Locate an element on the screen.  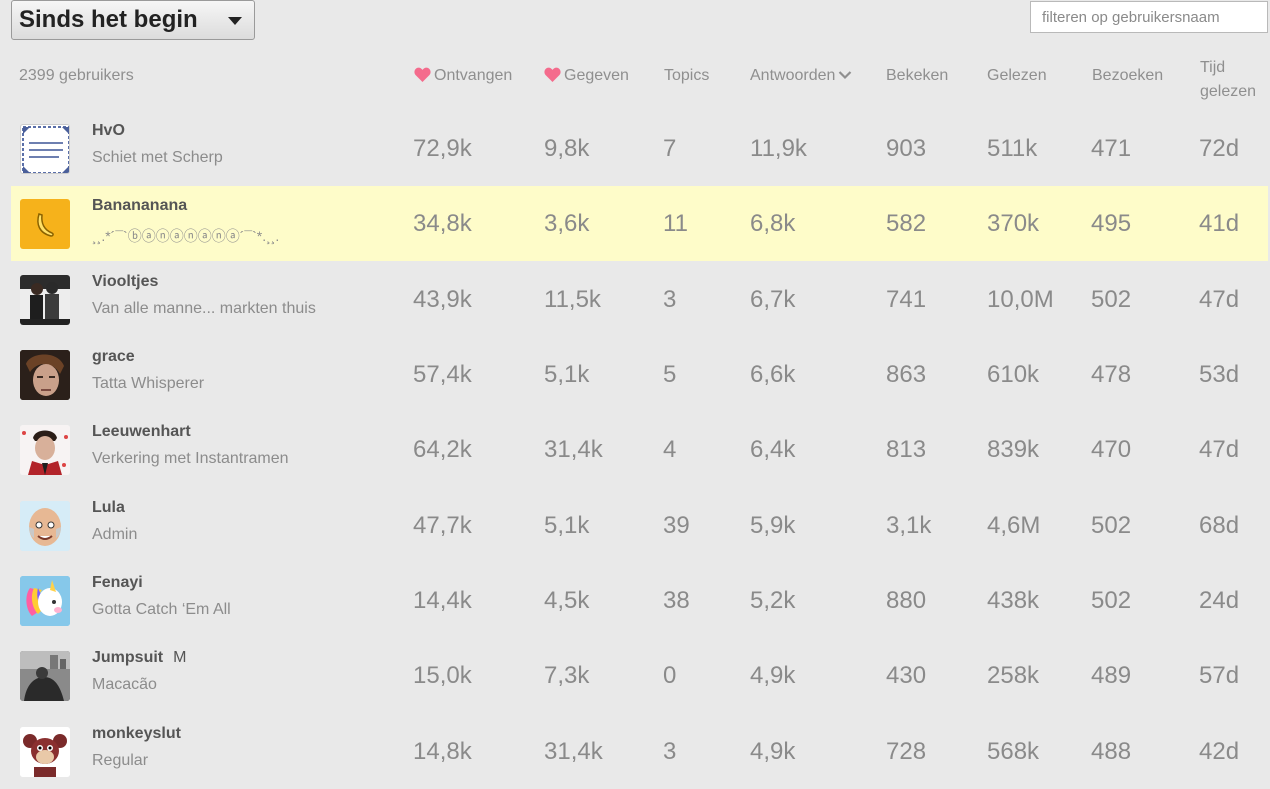
username: monkeyslut is located at coordinates (136, 733).